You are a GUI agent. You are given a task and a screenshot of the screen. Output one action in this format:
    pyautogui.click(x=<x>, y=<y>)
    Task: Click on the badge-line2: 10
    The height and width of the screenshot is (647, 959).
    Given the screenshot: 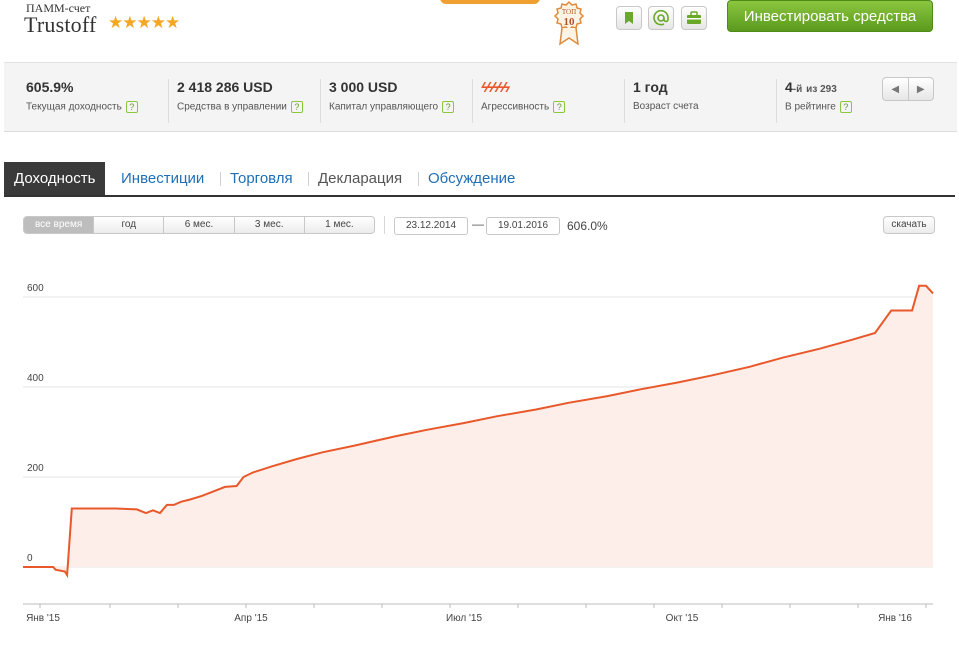 What is the action you would take?
    pyautogui.click(x=570, y=22)
    